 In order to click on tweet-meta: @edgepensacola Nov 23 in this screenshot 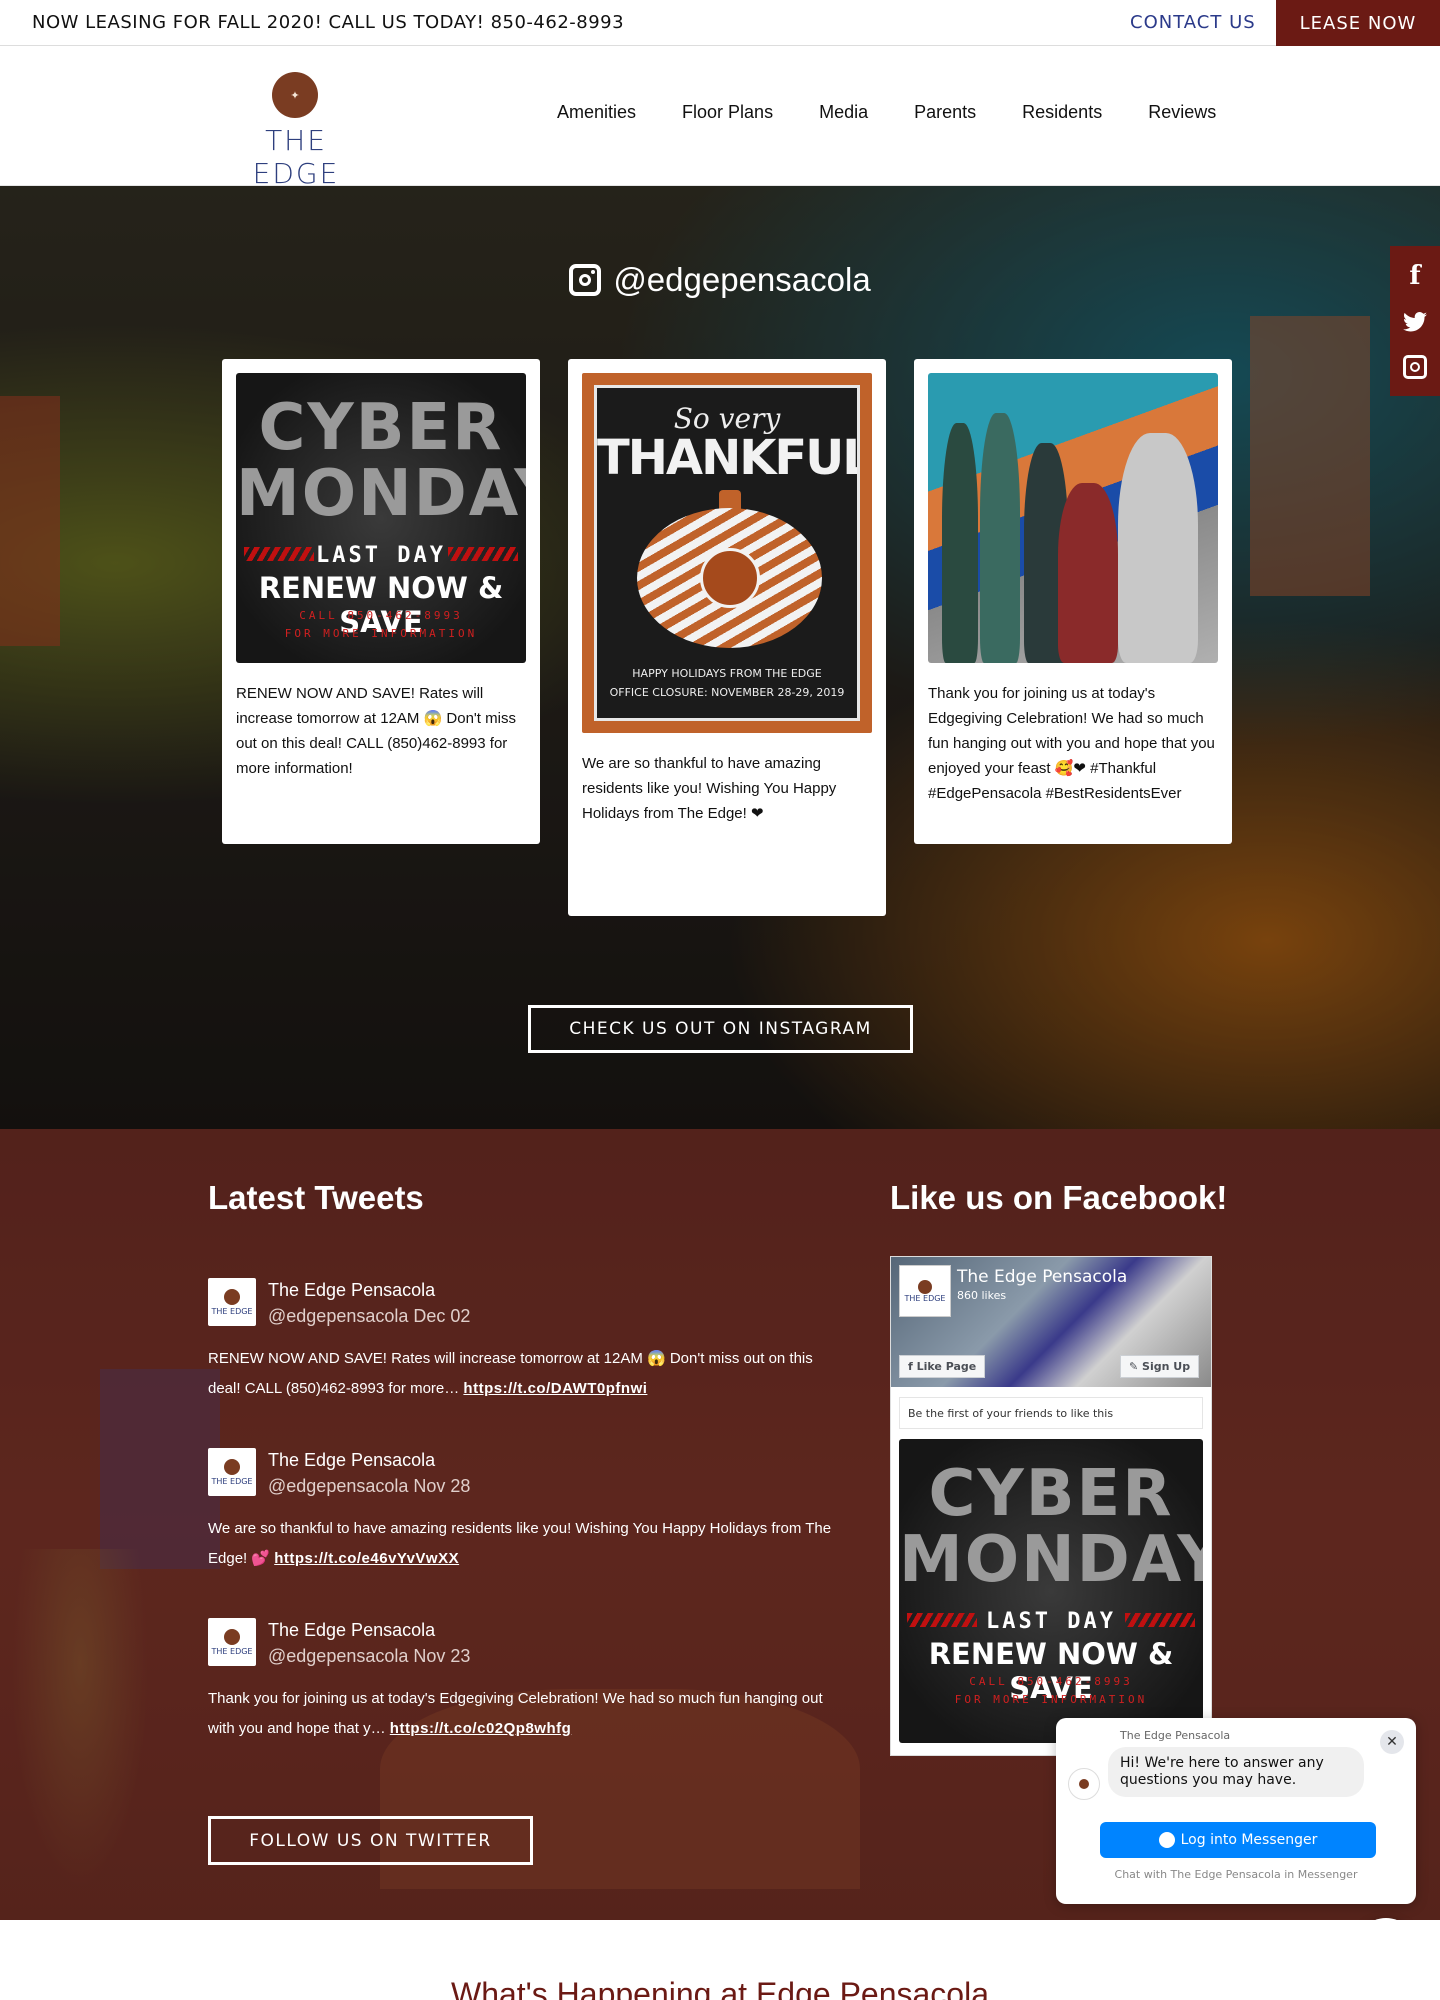, I will do `click(369, 1656)`.